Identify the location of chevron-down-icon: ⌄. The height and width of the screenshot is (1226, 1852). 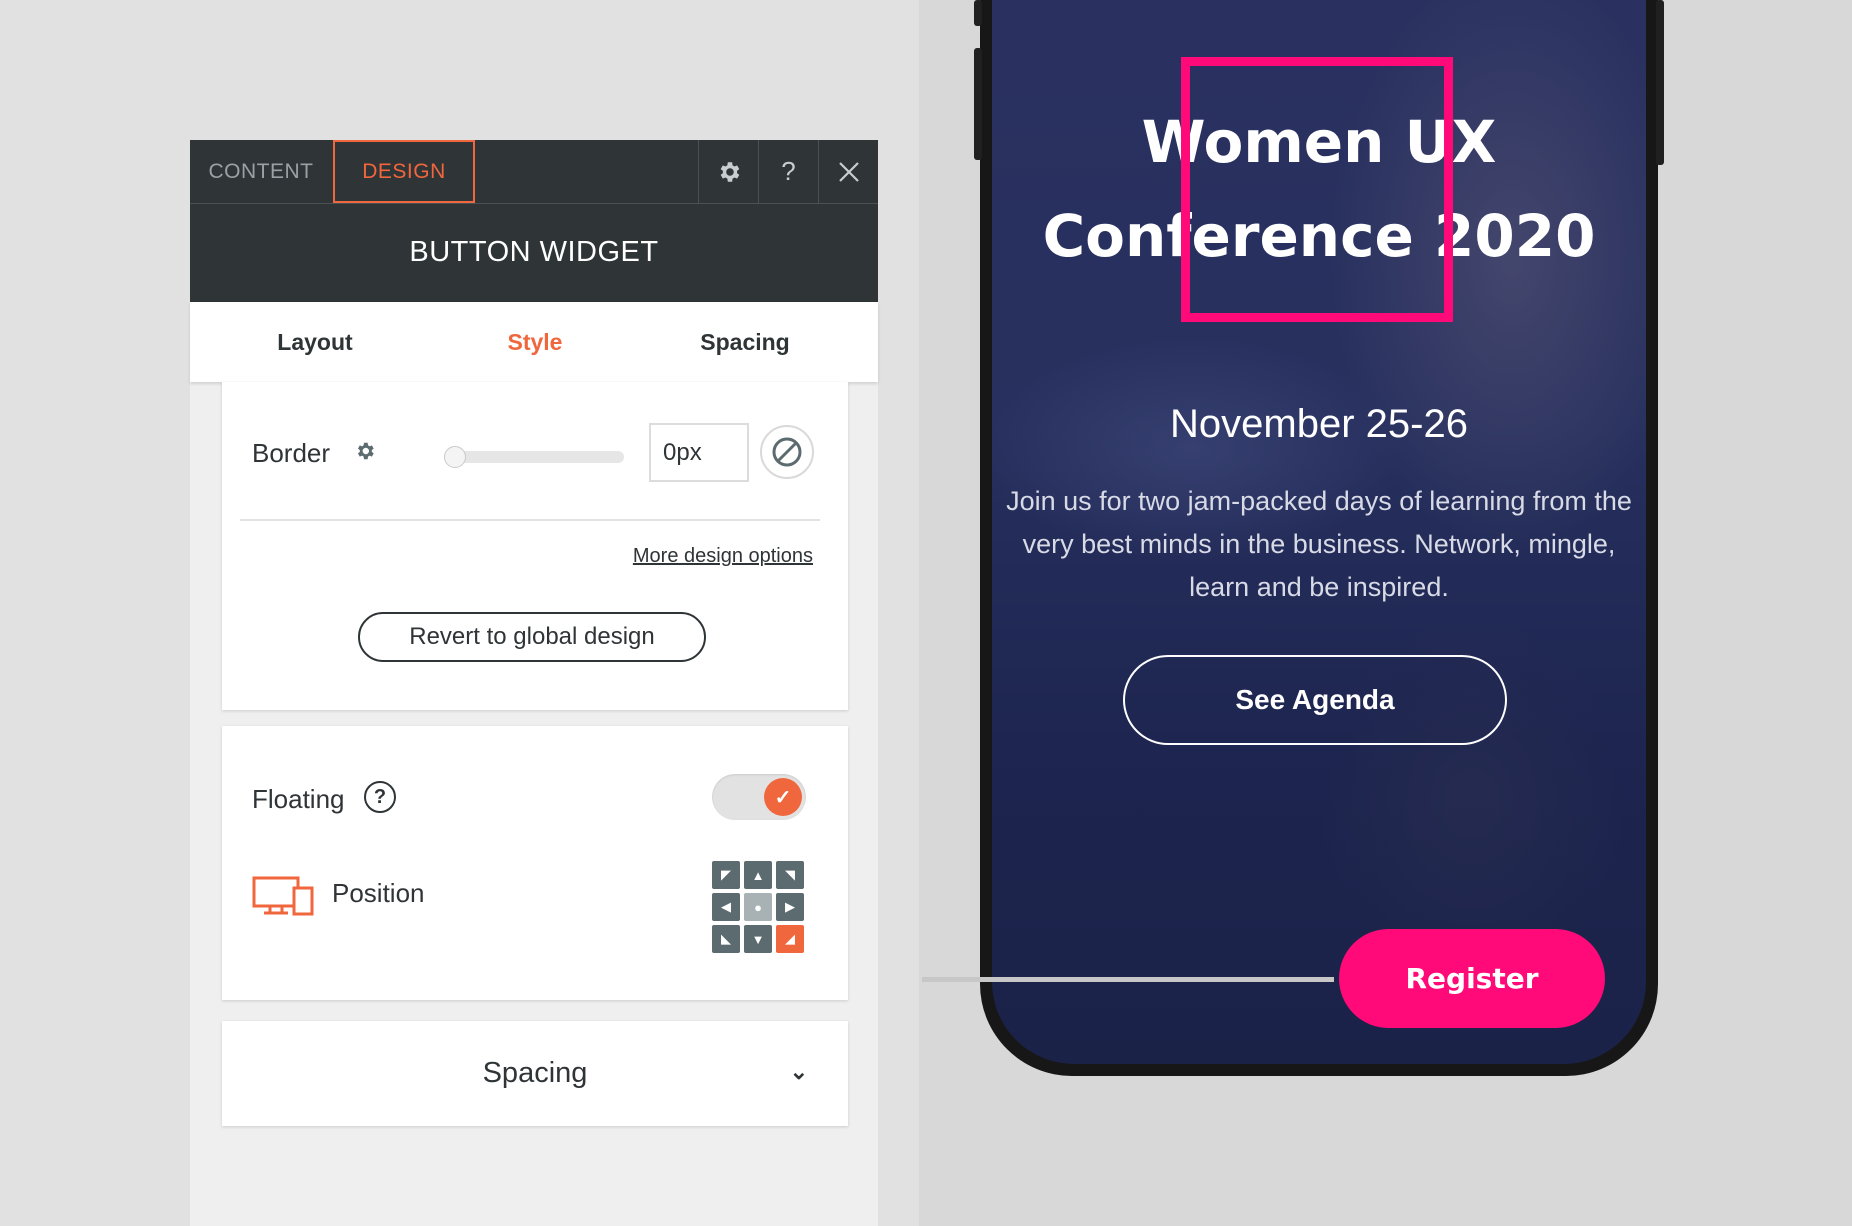
(798, 1071).